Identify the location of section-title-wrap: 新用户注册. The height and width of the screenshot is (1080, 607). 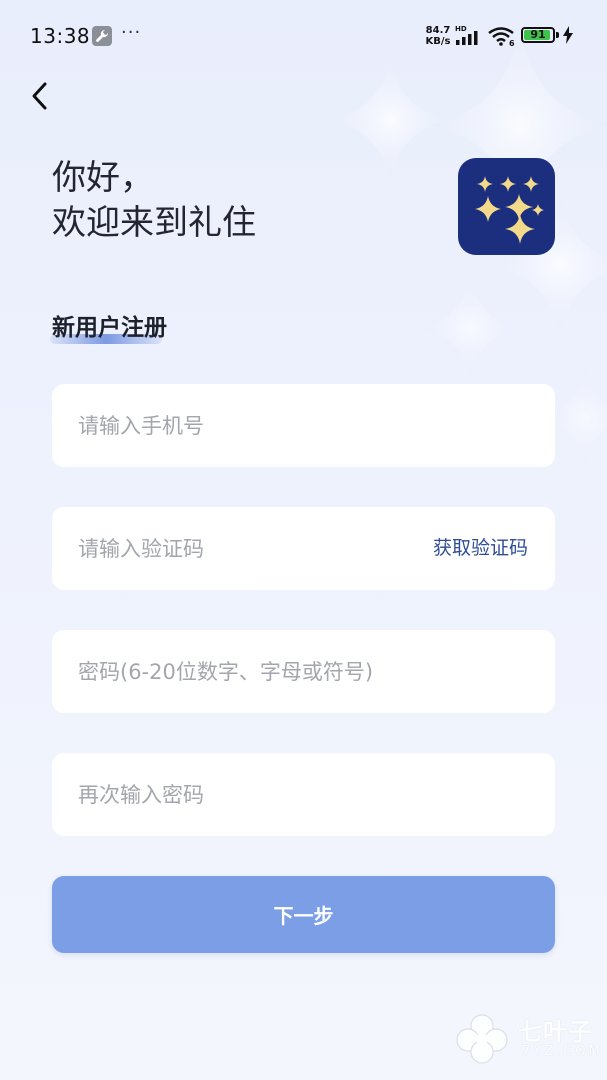
(109, 325).